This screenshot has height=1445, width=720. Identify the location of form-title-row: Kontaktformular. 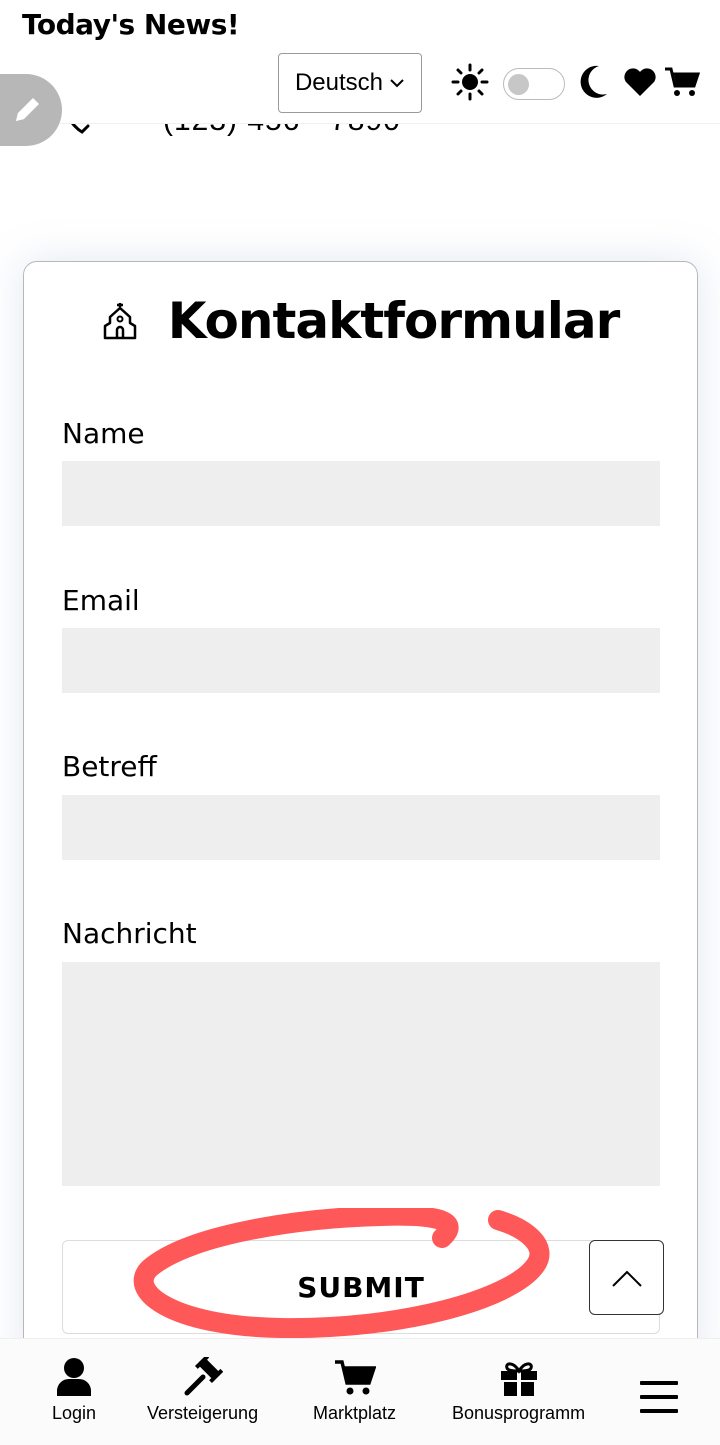
(360, 321).